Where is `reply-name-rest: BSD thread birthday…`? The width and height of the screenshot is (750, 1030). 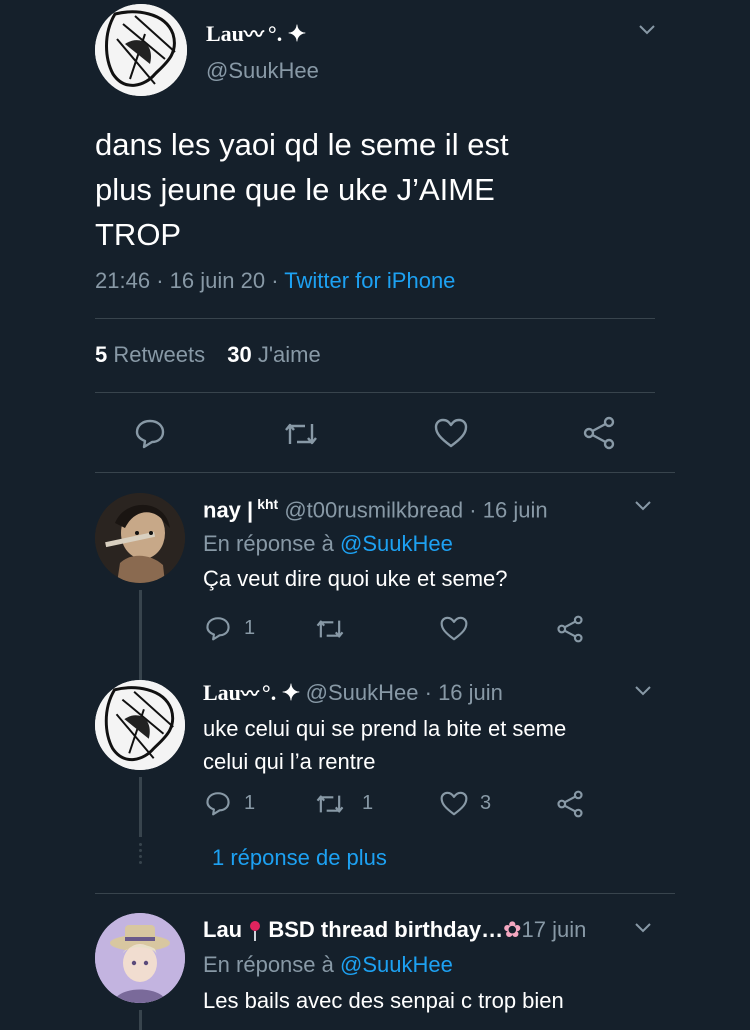
reply-name-rest: BSD thread birthday… is located at coordinates (386, 929).